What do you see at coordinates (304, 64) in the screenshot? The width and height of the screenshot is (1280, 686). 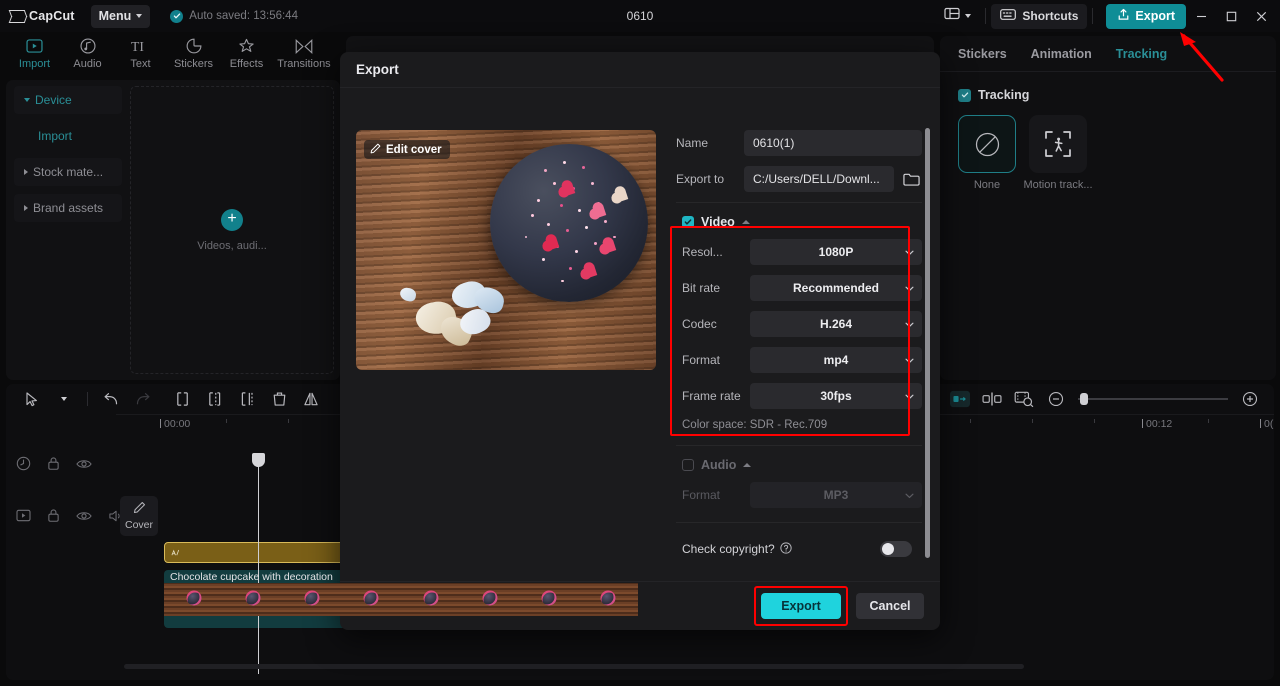 I see `tool-tab-label: Transitions` at bounding box center [304, 64].